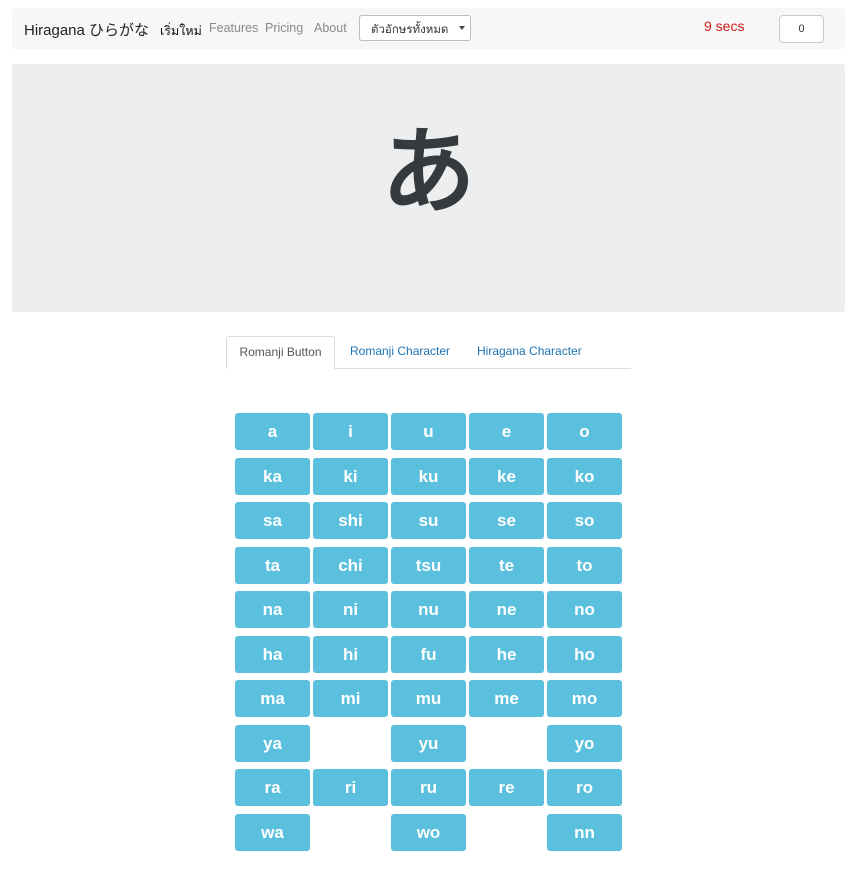  Describe the element at coordinates (272, 654) in the screenshot. I see `romanji-button-ha: ha` at that location.